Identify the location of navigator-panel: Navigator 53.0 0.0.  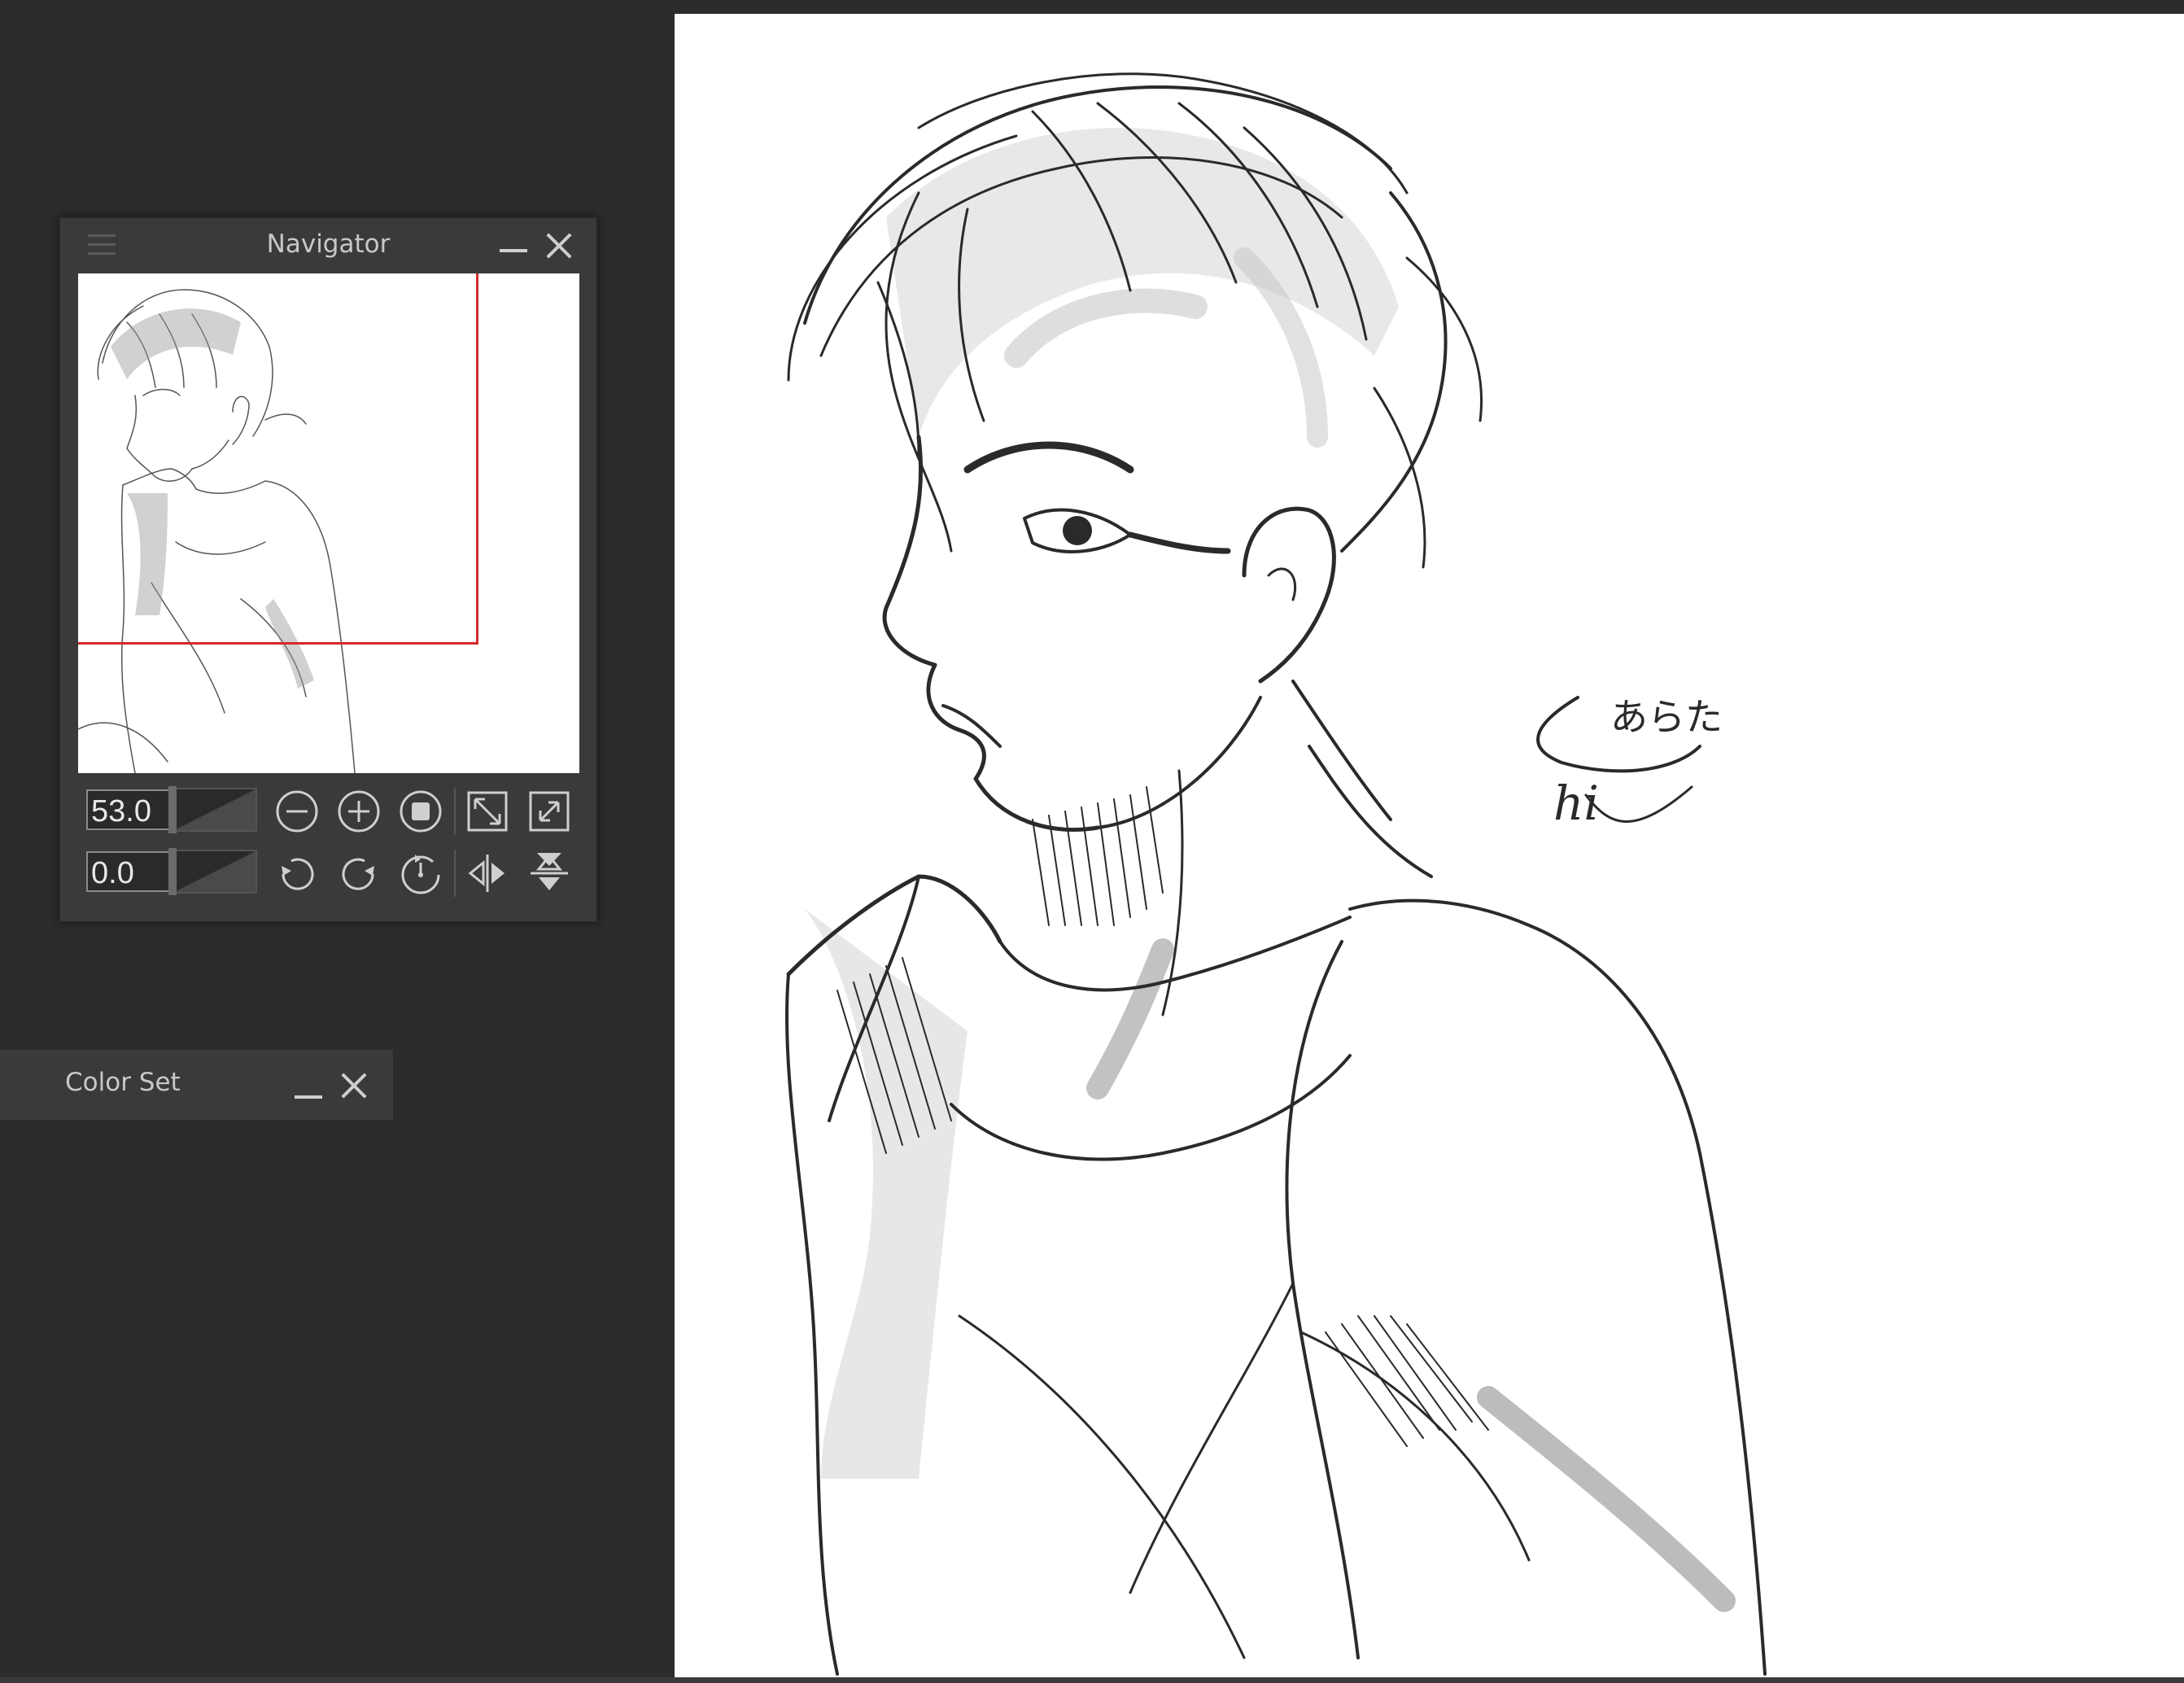
(328, 569).